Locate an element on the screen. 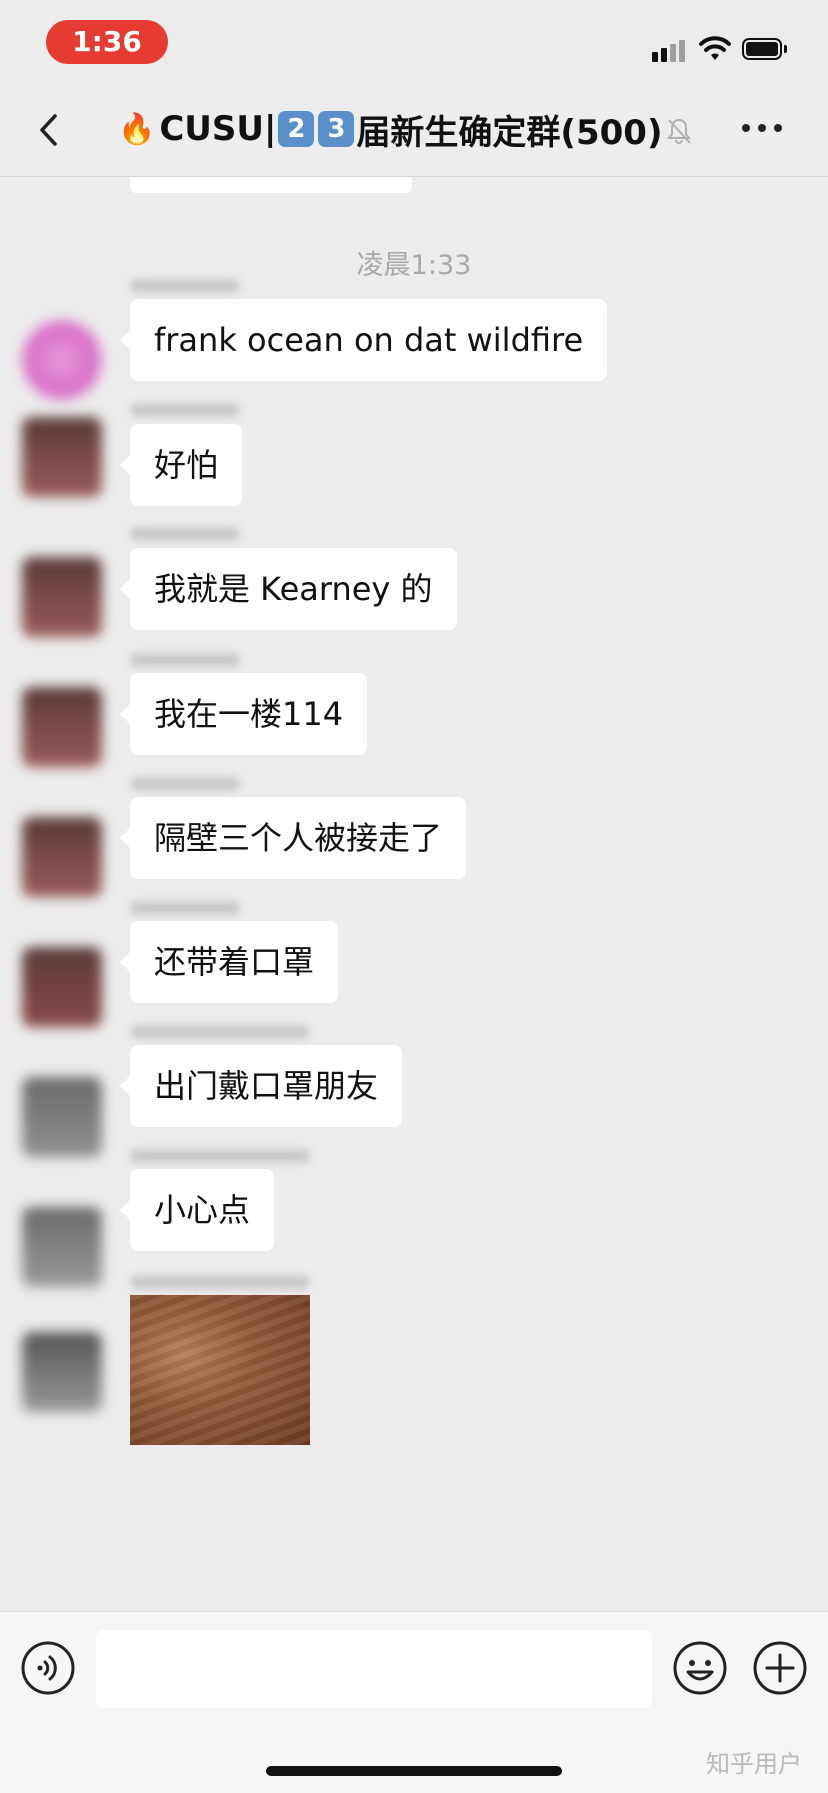 Image resolution: width=828 pixels, height=1793 pixels. message-bubble: 隔壁三个人被接走了 is located at coordinates (293, 838).